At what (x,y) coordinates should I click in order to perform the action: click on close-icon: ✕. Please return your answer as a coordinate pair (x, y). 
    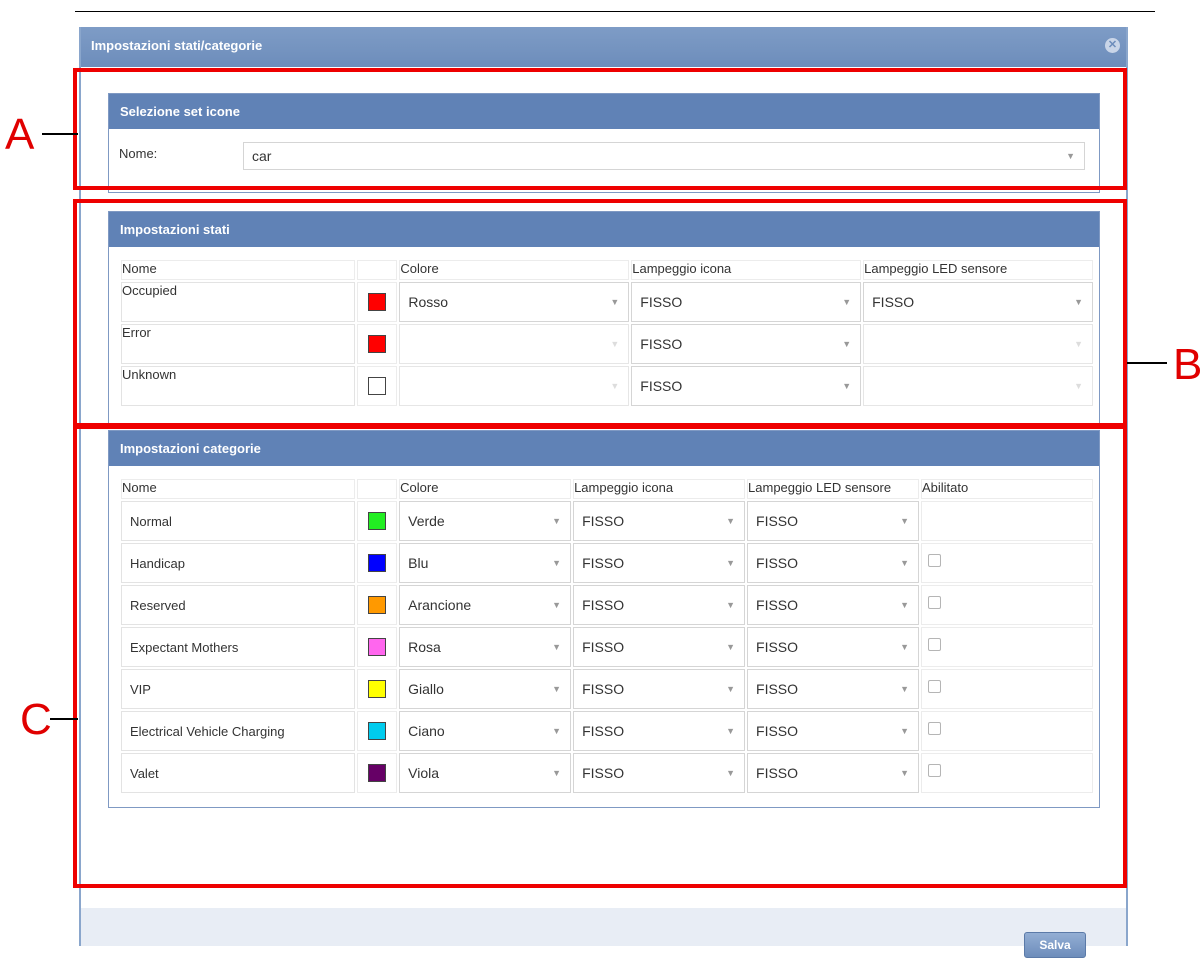
    Looking at the image, I should click on (1112, 45).